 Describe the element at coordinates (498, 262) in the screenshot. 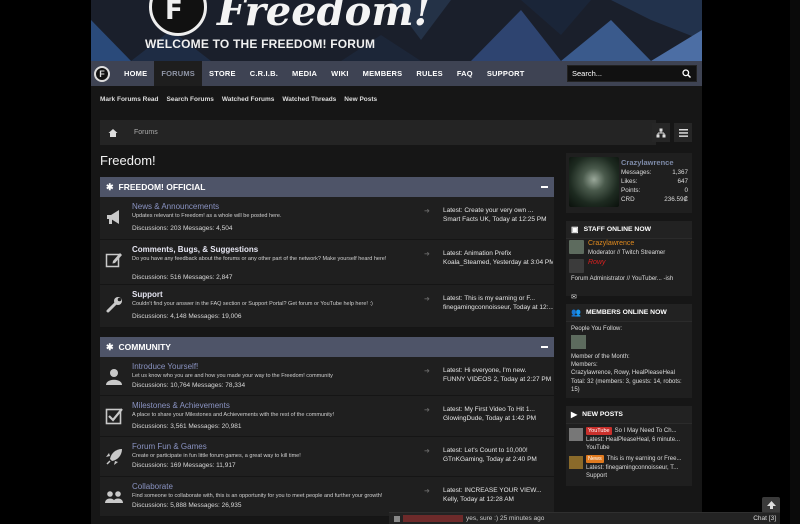

I see `latest-author: Koala_Steamed, Yesterday at 3:04 PM` at that location.